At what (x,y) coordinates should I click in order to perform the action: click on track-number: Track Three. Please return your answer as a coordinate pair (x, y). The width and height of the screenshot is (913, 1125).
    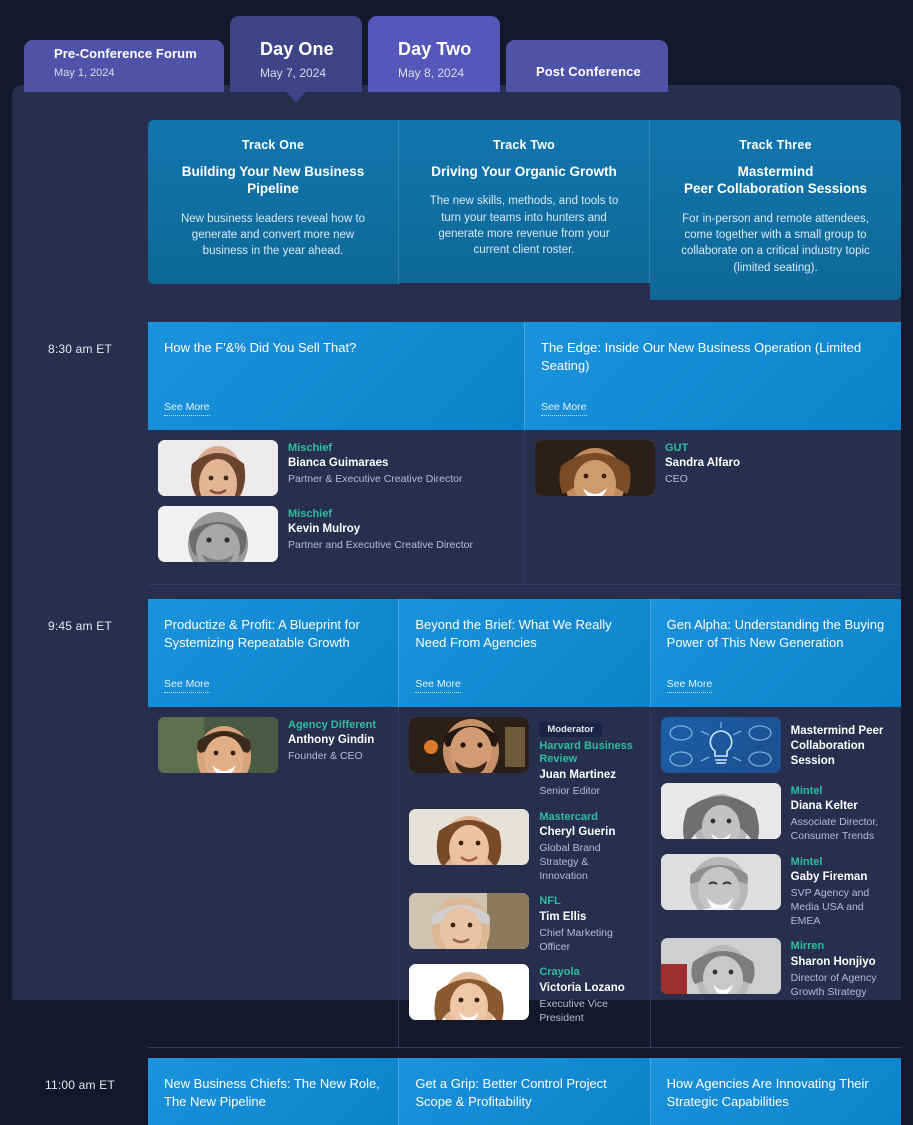
    Looking at the image, I should click on (775, 145).